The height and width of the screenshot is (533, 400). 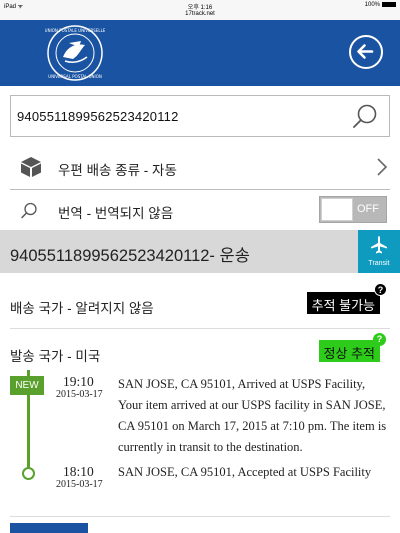 What do you see at coordinates (349, 351) in the screenshot?
I see `normal-tracking-badge: 정상 추적` at bounding box center [349, 351].